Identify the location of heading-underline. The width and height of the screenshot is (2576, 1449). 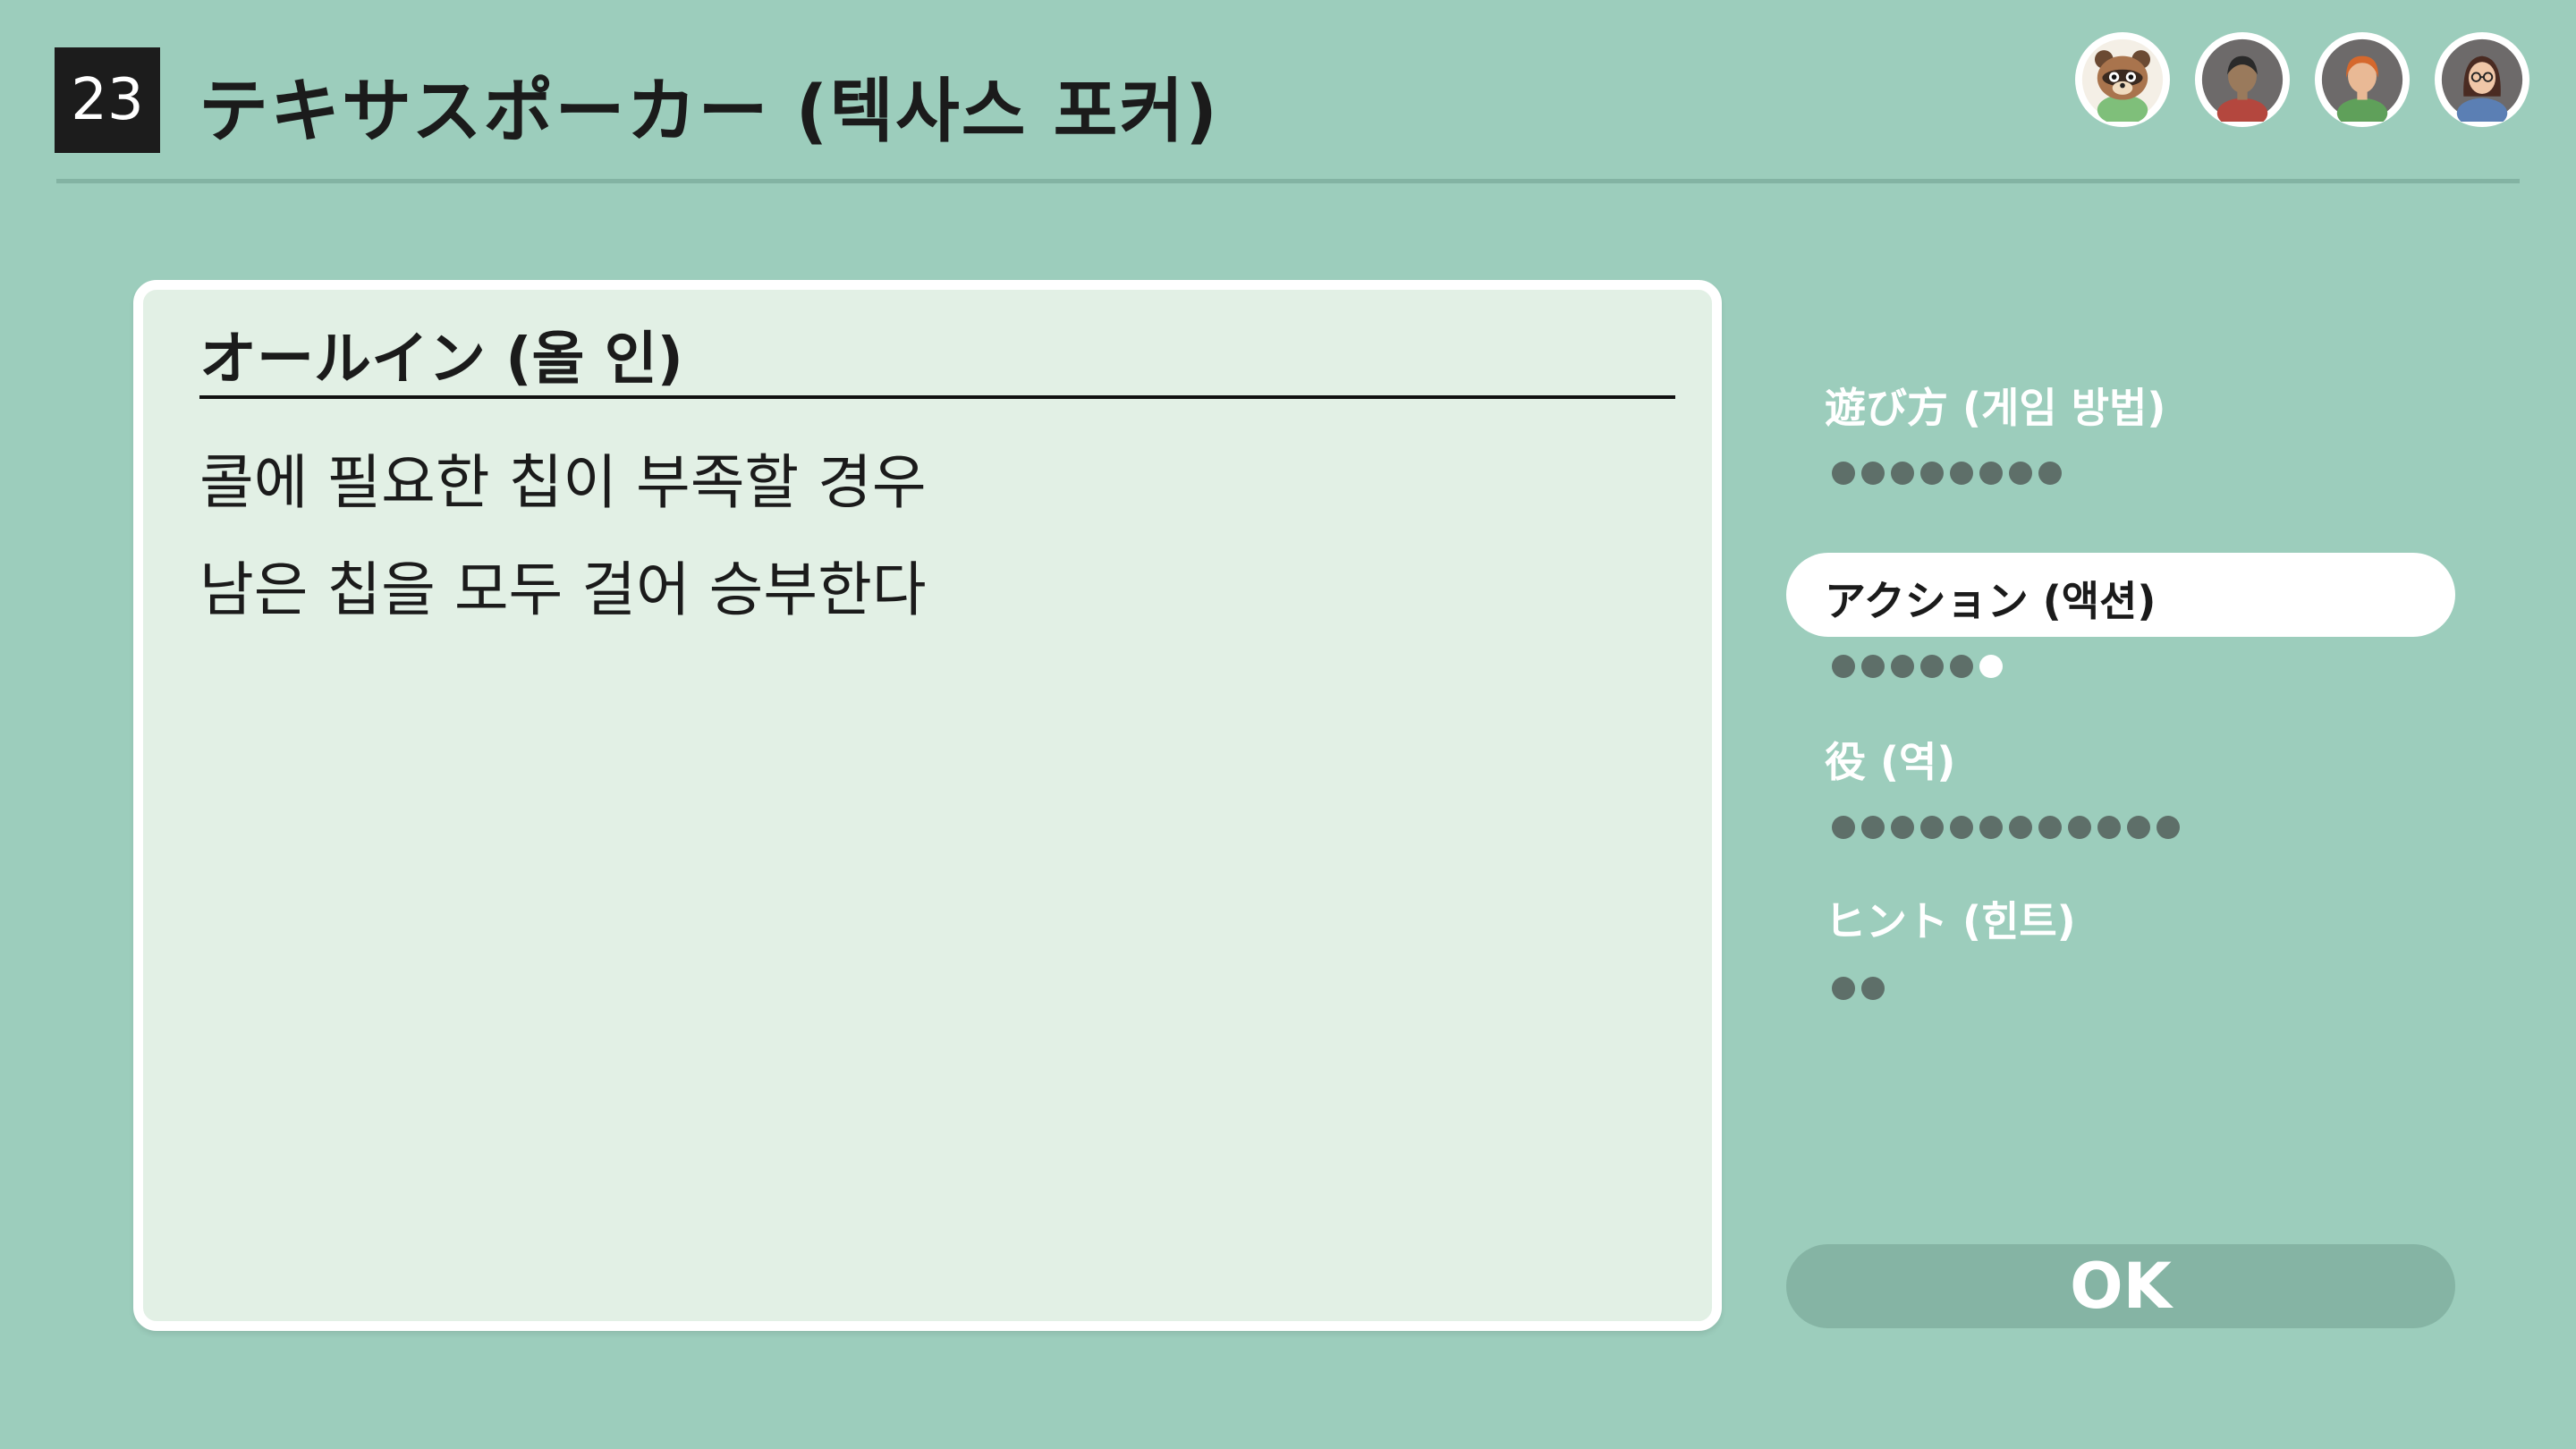
(937, 397).